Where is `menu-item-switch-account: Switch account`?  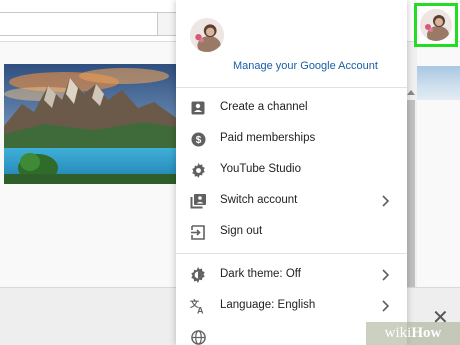 menu-item-switch-account: Switch account is located at coordinates (291, 201).